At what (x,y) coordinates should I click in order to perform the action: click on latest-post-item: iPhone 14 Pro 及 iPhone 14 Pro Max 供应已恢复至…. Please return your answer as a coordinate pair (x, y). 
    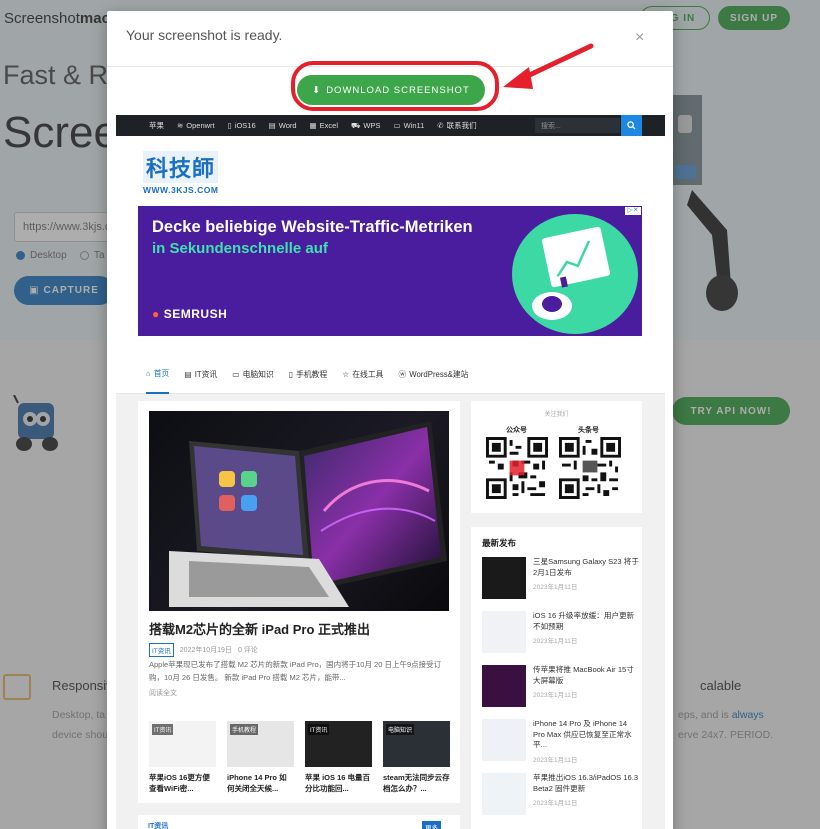
    Looking at the image, I should click on (561, 741).